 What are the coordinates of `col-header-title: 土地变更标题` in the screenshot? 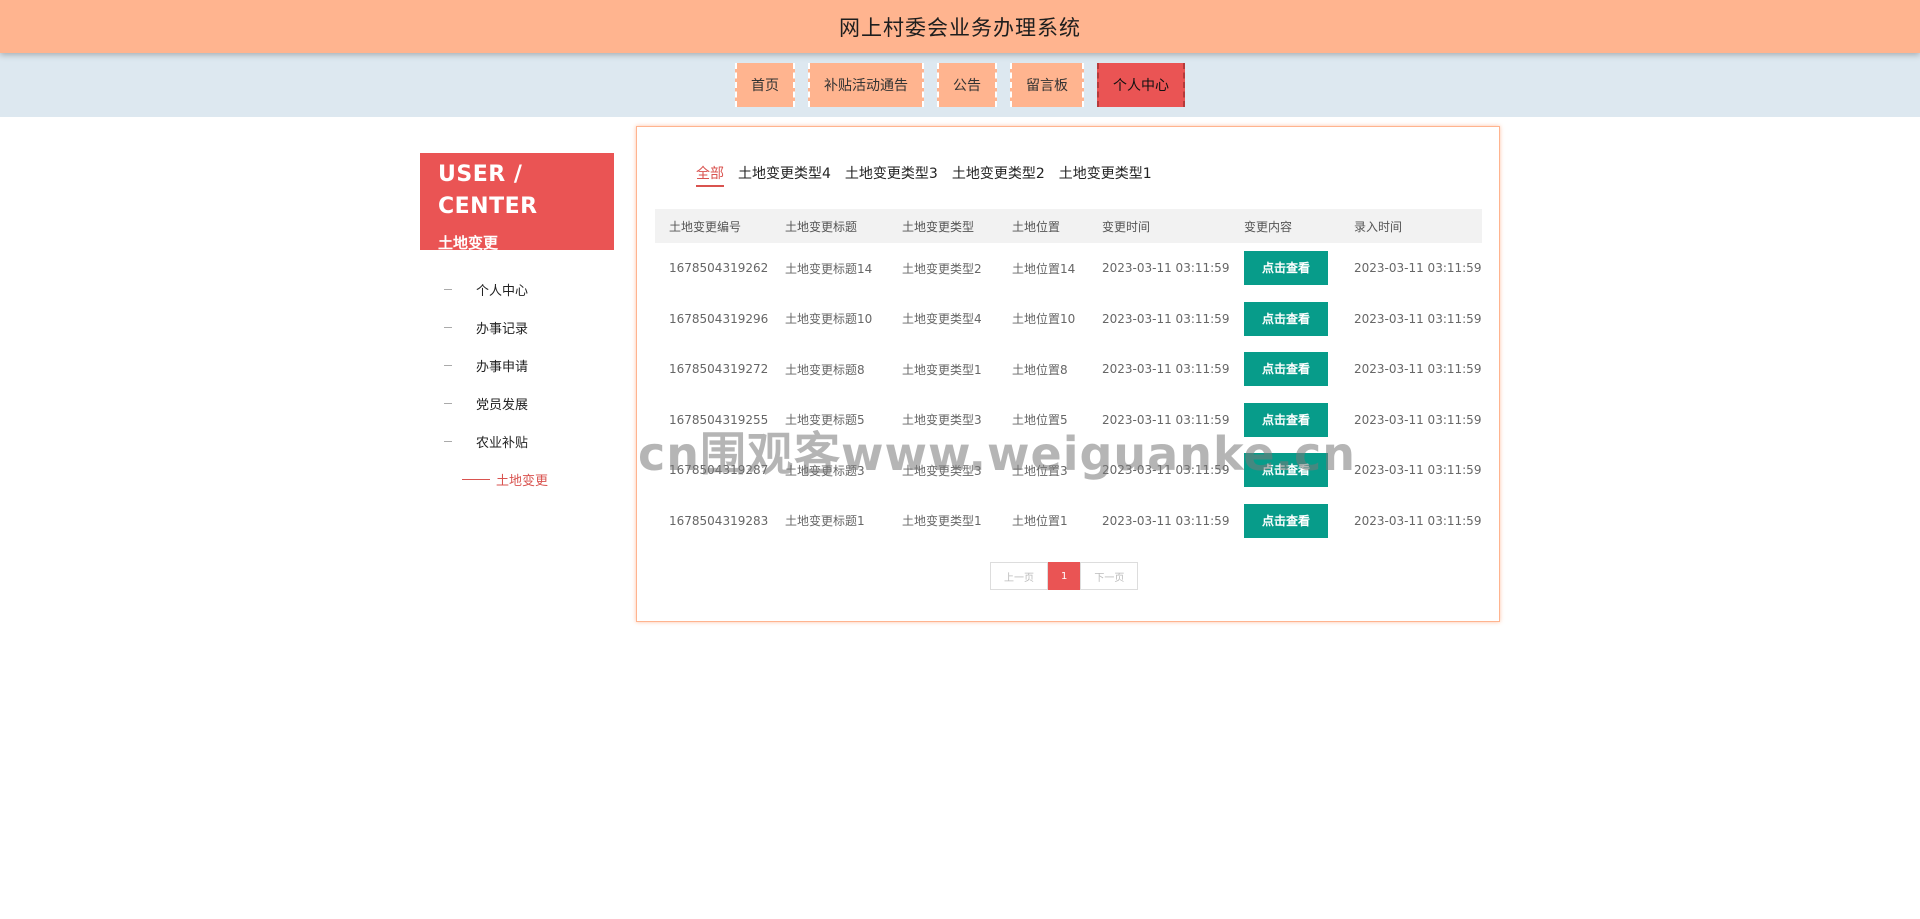 It's located at (829, 226).